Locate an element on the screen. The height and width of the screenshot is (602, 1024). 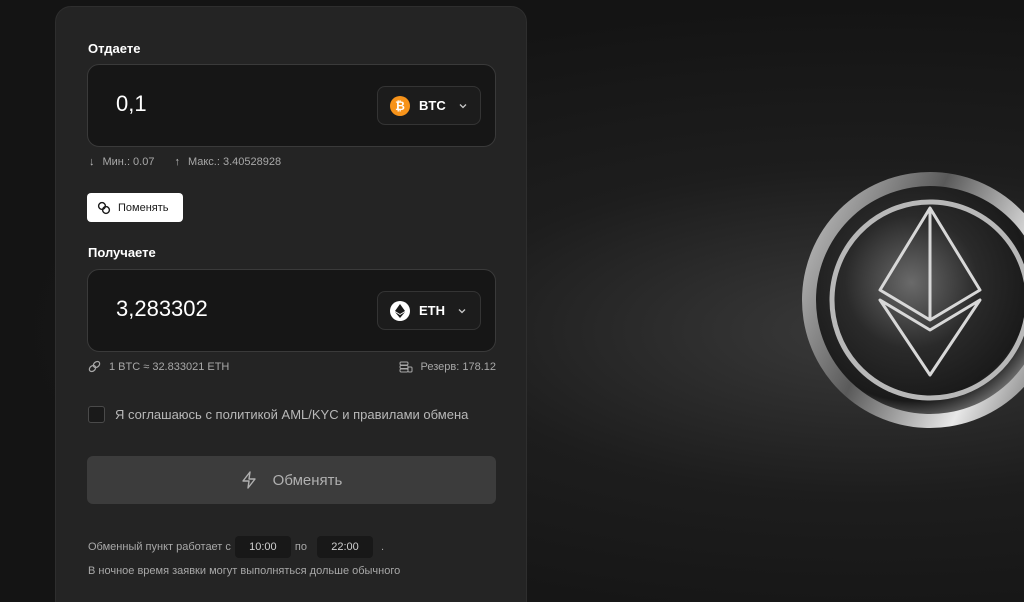
swap-button: Поменять is located at coordinates (135, 207).